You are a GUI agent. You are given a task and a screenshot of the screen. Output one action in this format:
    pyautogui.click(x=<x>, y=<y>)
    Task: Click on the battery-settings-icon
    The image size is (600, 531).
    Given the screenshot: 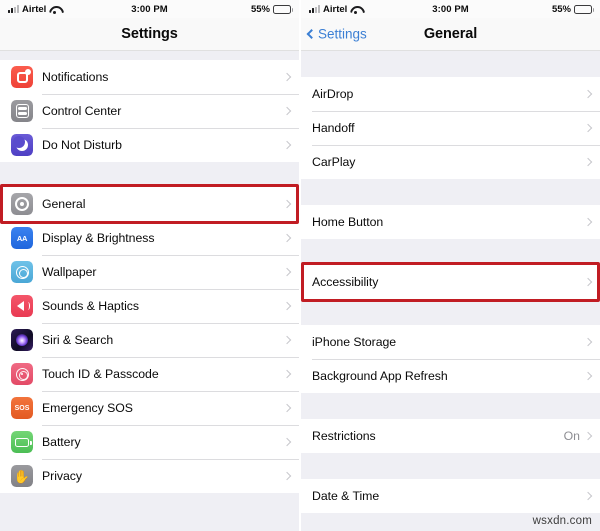 What is the action you would take?
    pyautogui.click(x=22, y=442)
    